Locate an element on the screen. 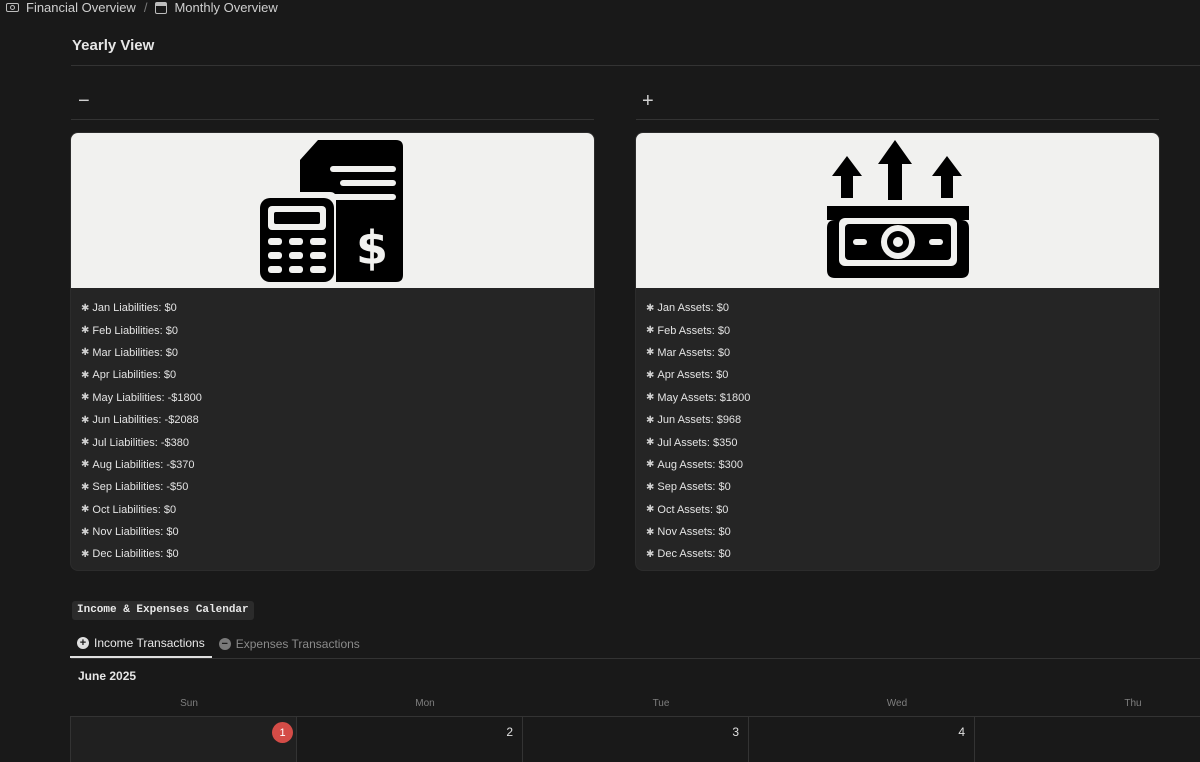 Image resolution: width=1200 pixels, height=762 pixels. list-item-text: Mar Assets: $0 is located at coordinates (694, 352).